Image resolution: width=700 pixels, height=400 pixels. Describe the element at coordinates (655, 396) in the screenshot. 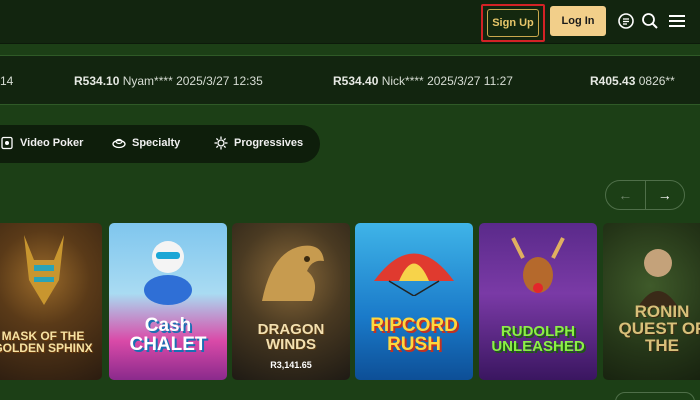

I see `carousel-arrows-bottom` at that location.